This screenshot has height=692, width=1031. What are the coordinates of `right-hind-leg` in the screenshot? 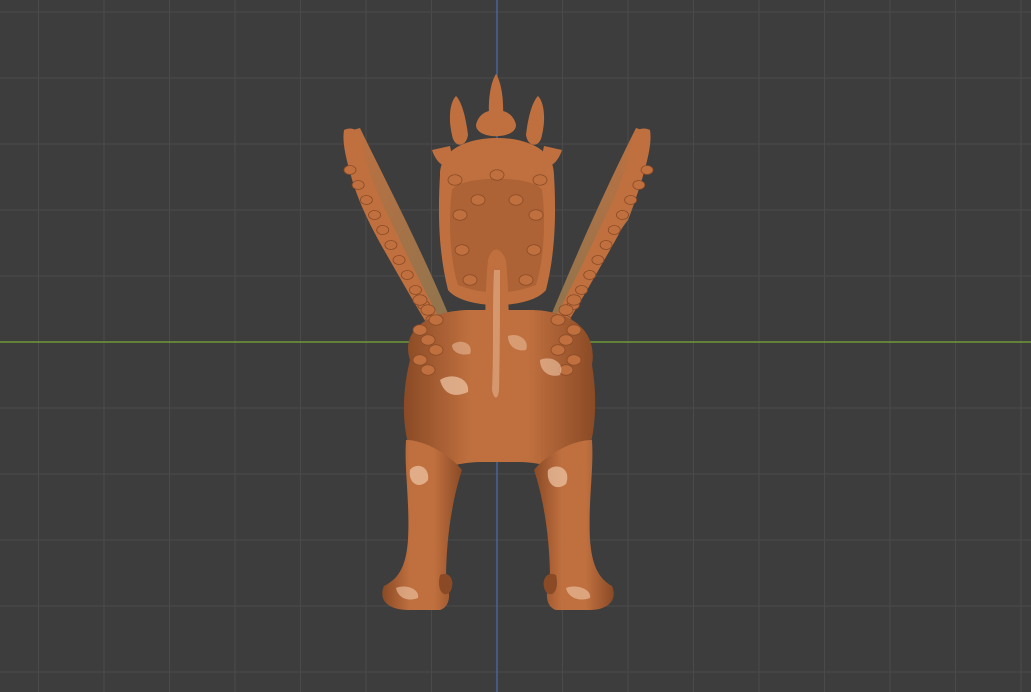 It's located at (574, 525).